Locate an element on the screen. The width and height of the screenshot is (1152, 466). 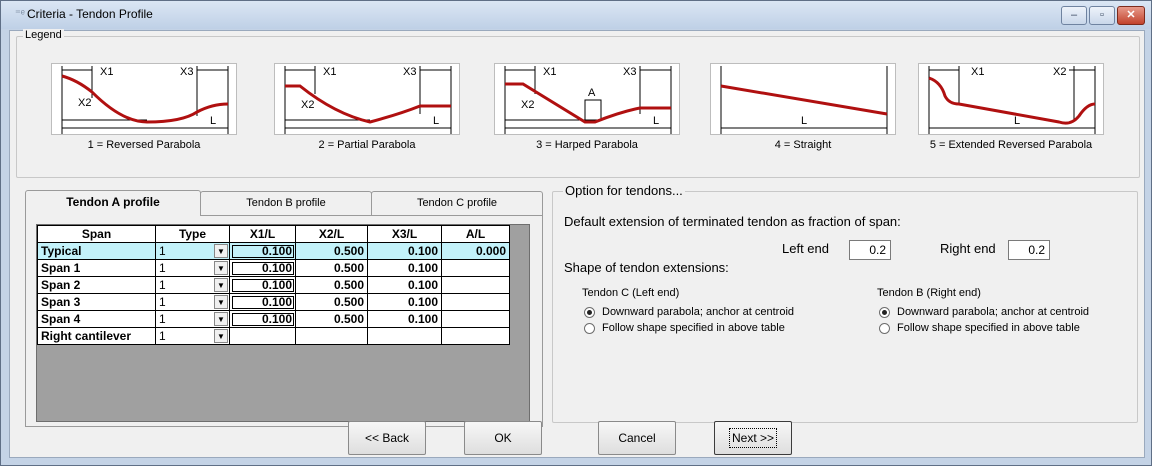
table-row: Span 2 1 ▼ 0.100 0.500 0.100 is located at coordinates (273, 285).